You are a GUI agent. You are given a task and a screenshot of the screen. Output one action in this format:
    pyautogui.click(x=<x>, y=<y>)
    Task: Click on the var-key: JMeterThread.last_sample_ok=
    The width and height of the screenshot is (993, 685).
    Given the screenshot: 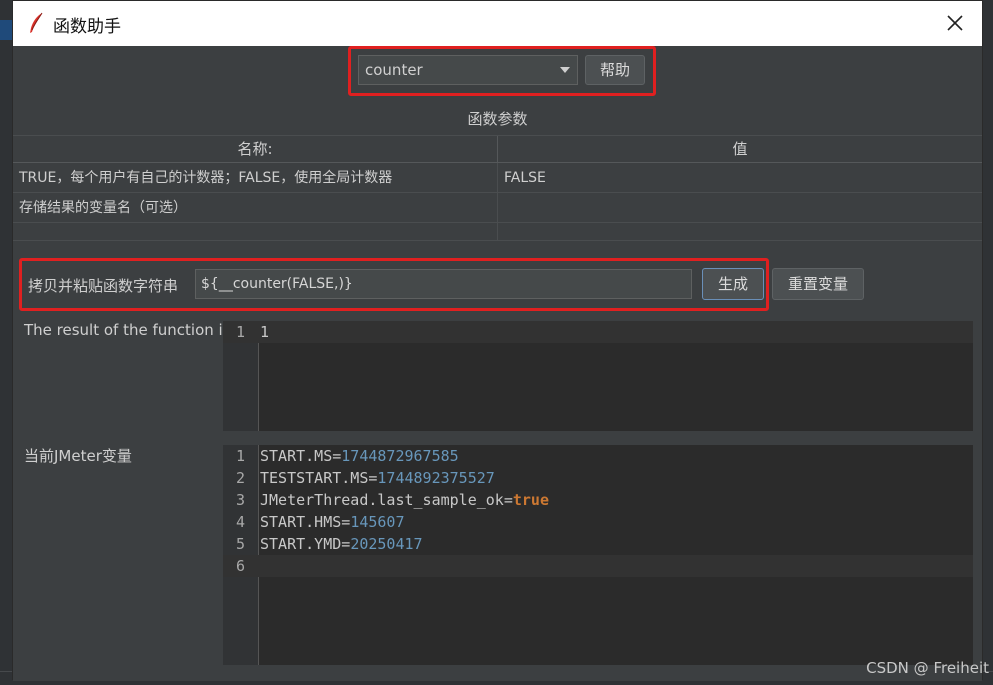 What is the action you would take?
    pyautogui.click(x=386, y=500)
    